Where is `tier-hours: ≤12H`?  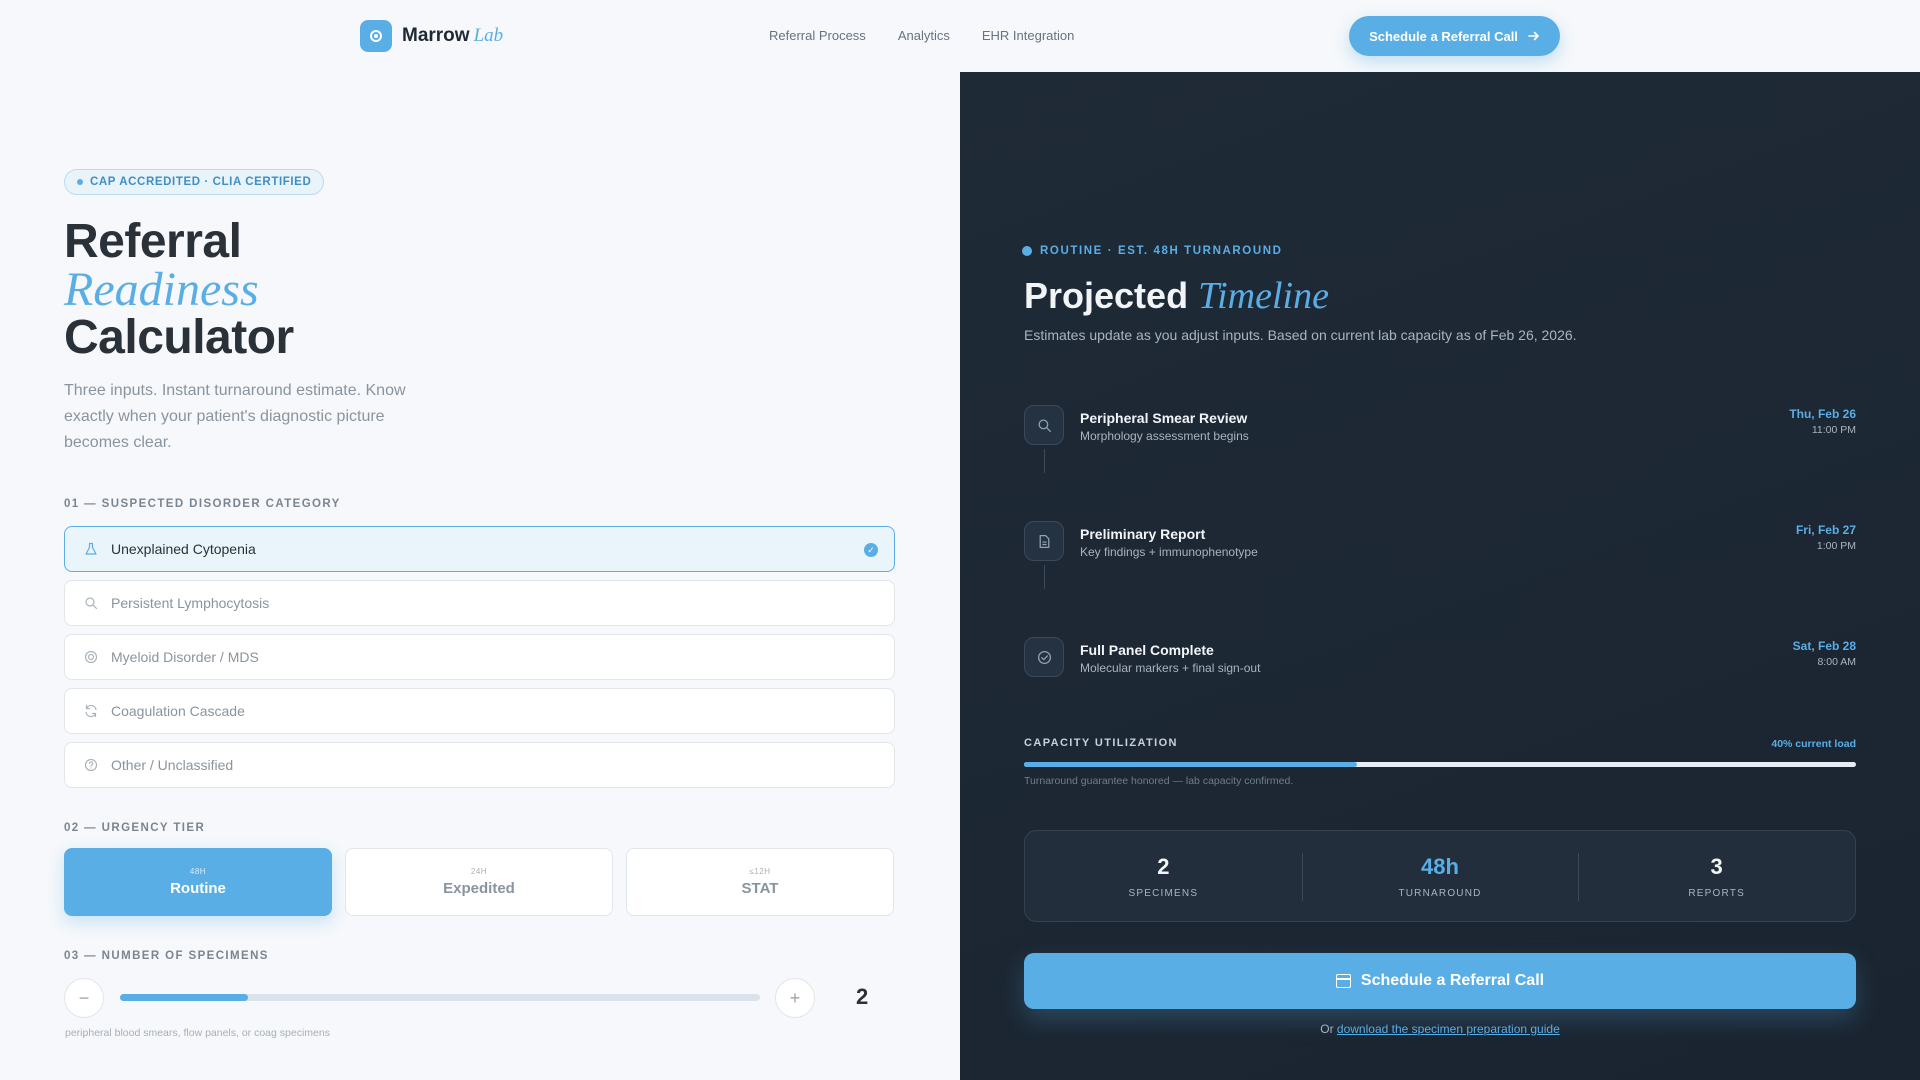 tier-hours: ≤12H is located at coordinates (760, 871).